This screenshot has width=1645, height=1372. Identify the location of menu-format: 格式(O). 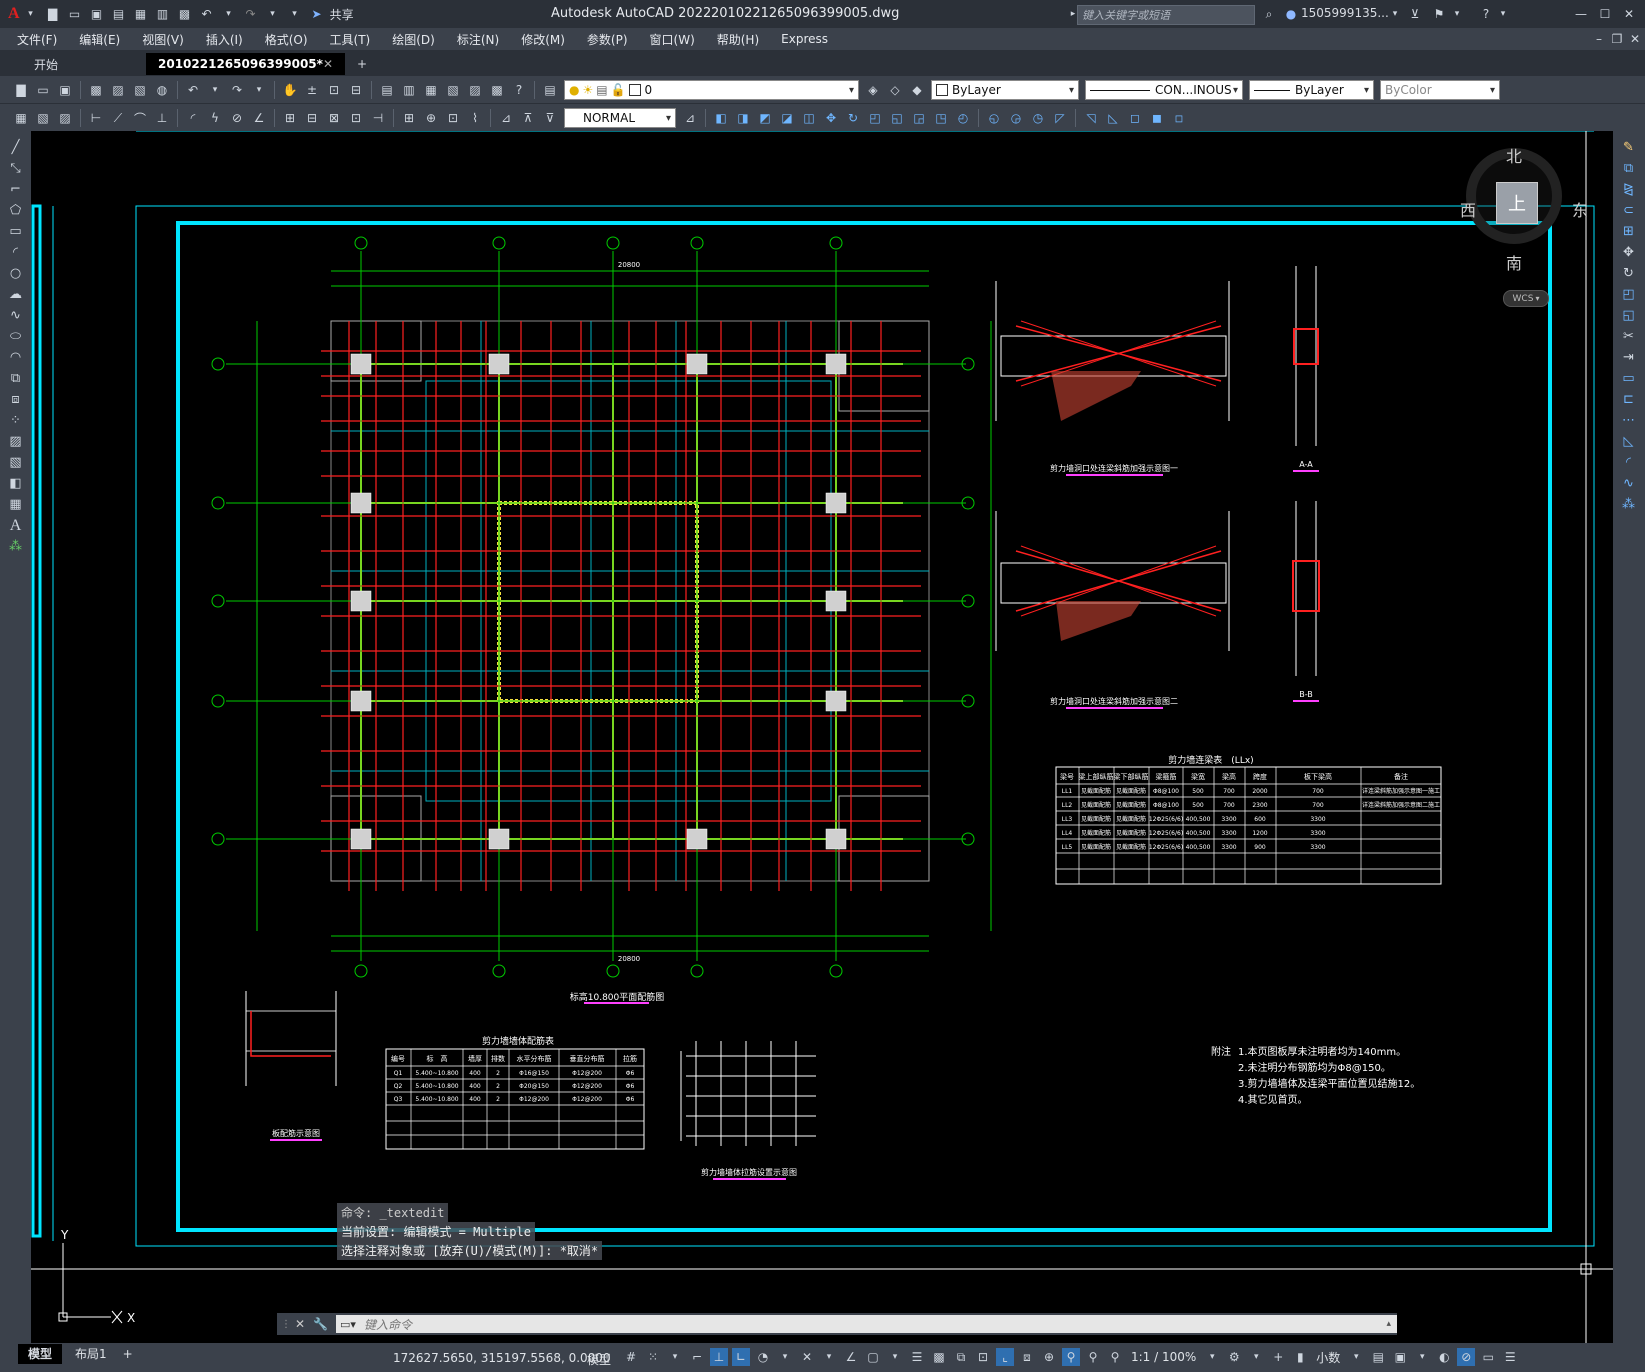
(286, 39).